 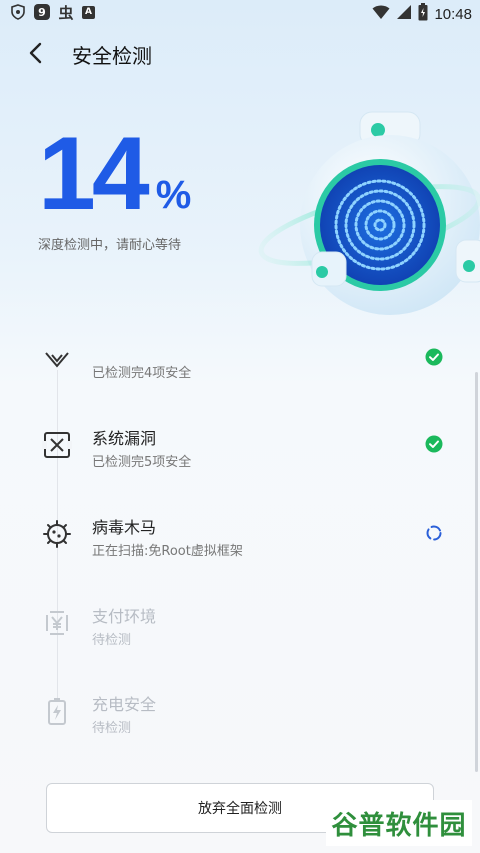 I want to click on item-status: 已检测完5项安全, so click(x=142, y=462).